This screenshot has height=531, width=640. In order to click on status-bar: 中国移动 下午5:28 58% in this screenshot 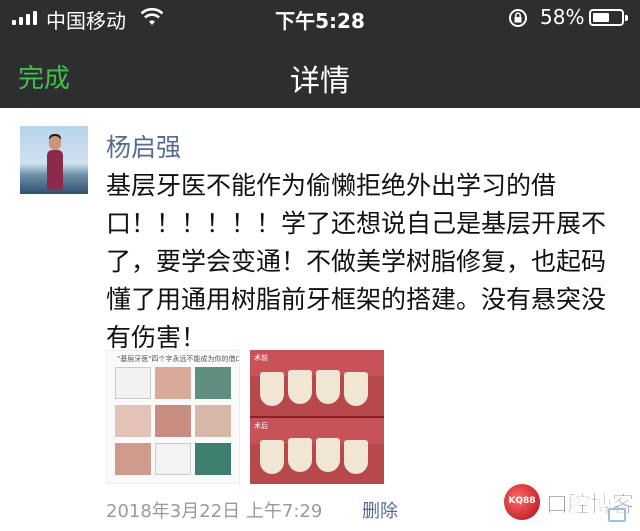, I will do `click(320, 18)`.